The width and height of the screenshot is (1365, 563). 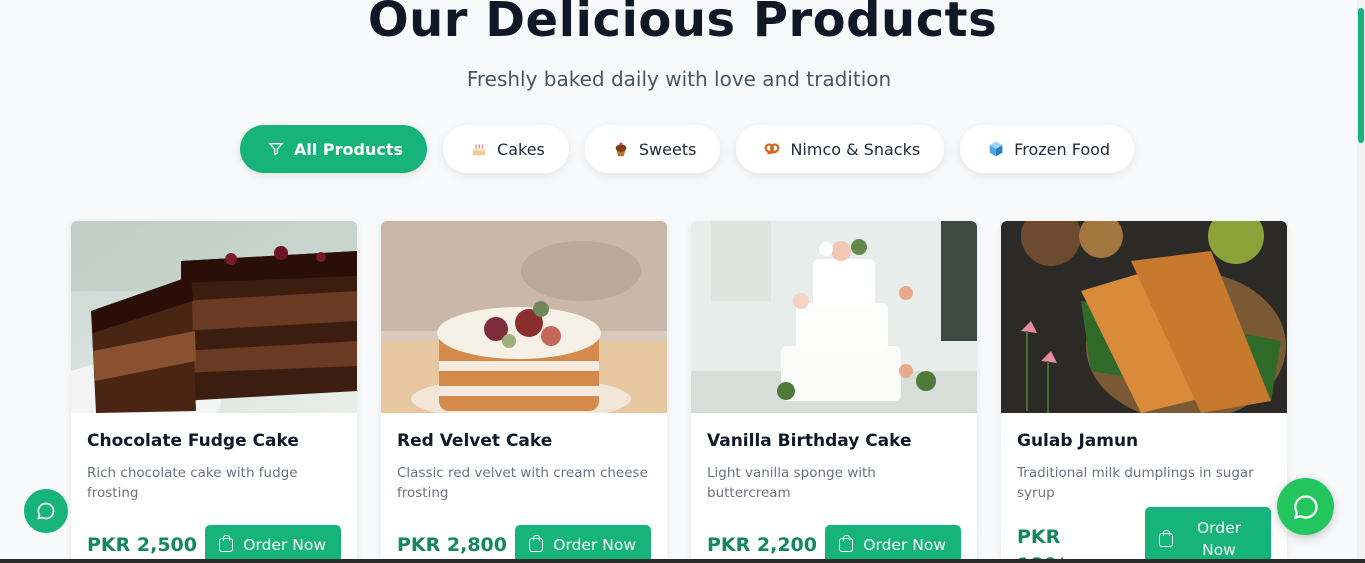 I want to click on filter-sweets: Sweets, so click(x=652, y=149).